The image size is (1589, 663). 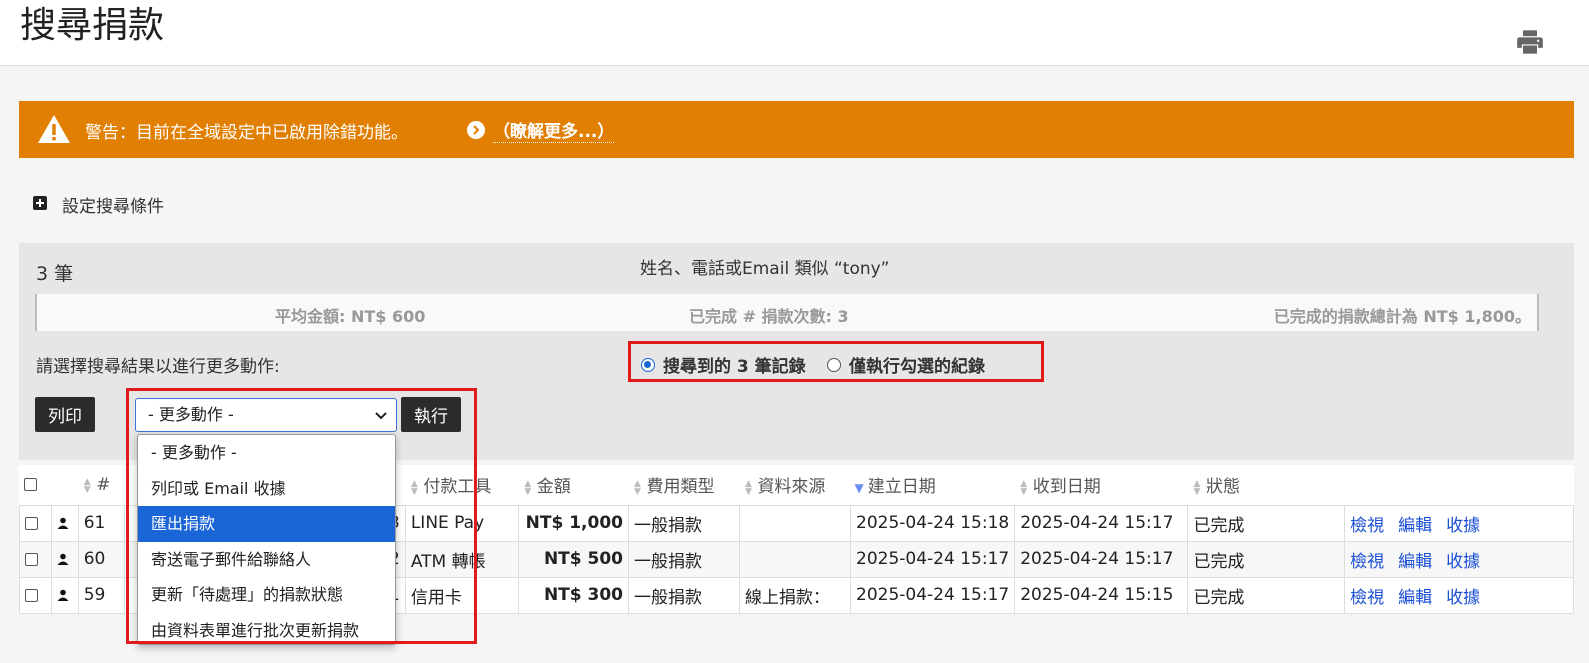 I want to click on cell-payment: LINE Pay, so click(x=462, y=523).